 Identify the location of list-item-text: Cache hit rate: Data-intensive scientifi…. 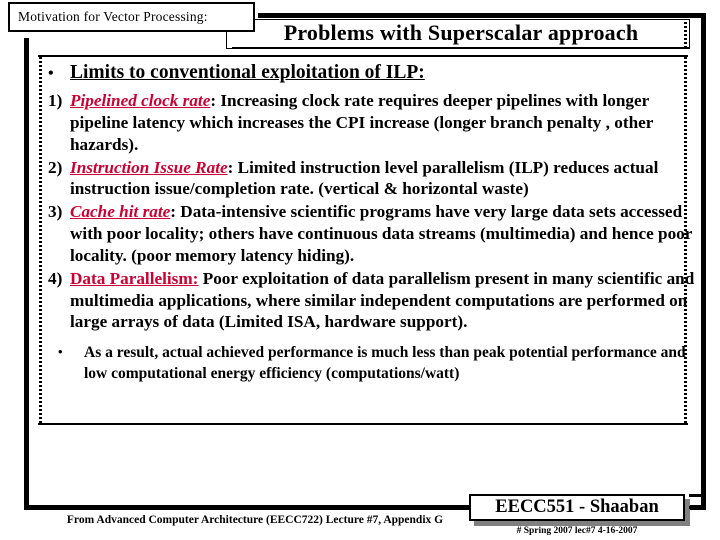
(383, 234).